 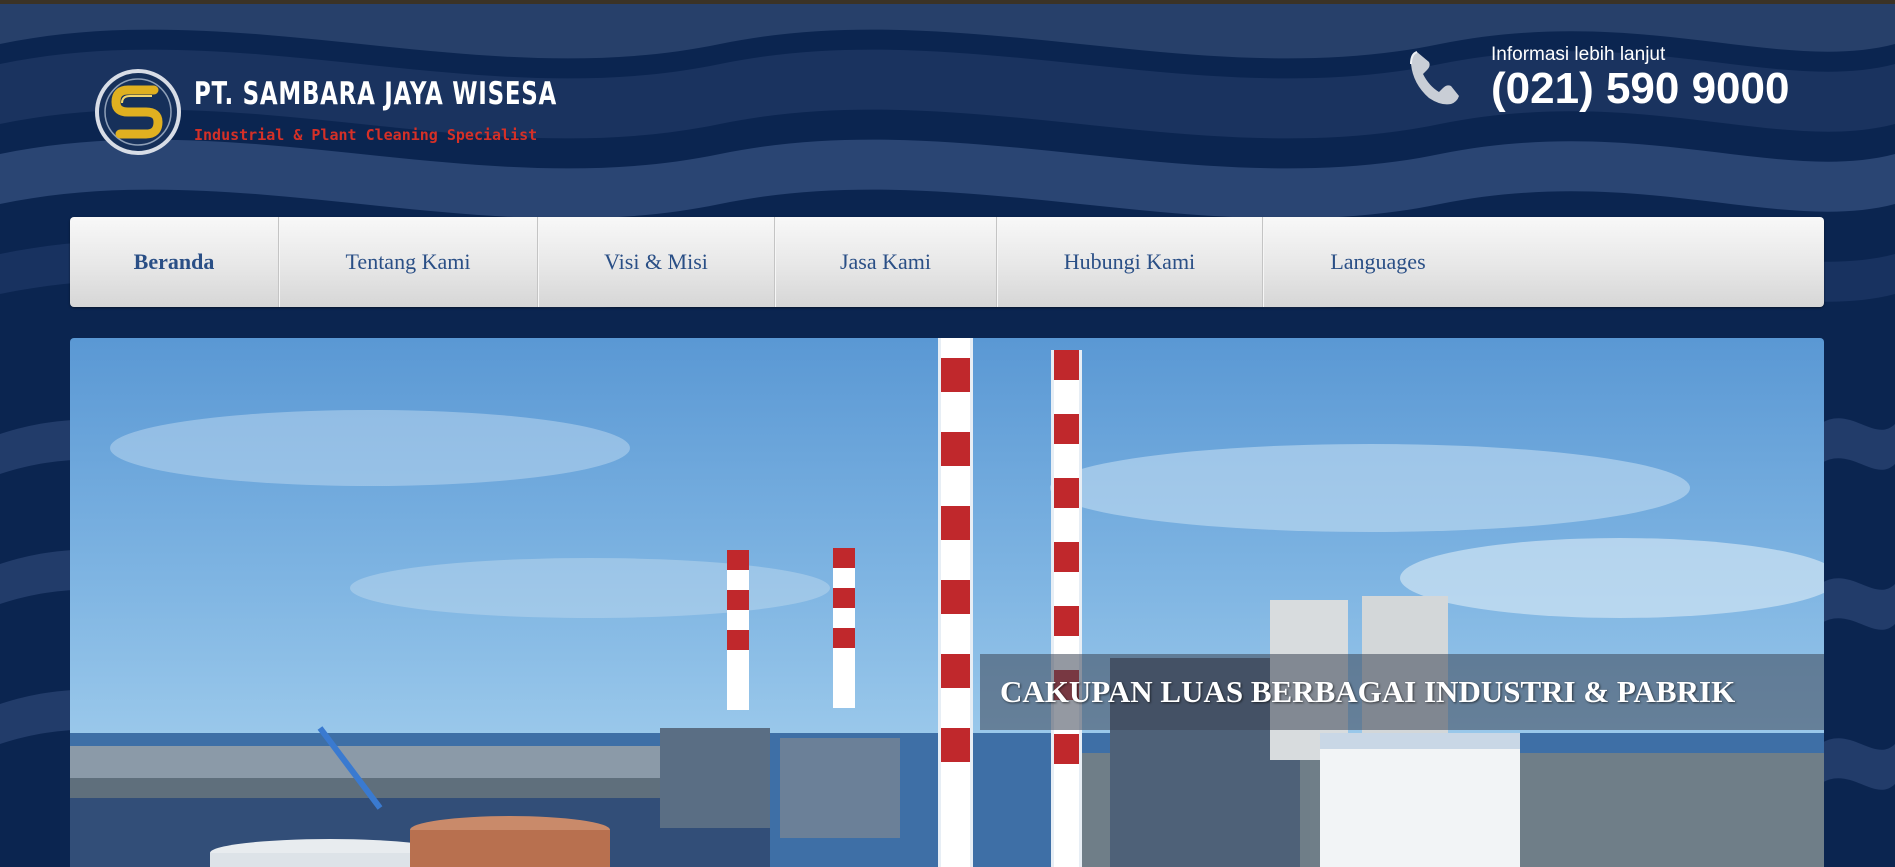 What do you see at coordinates (1368, 691) in the screenshot?
I see `hero-caption: CAKUPAN LUAS BERBAGAI INDUSTRI & PABRIK` at bounding box center [1368, 691].